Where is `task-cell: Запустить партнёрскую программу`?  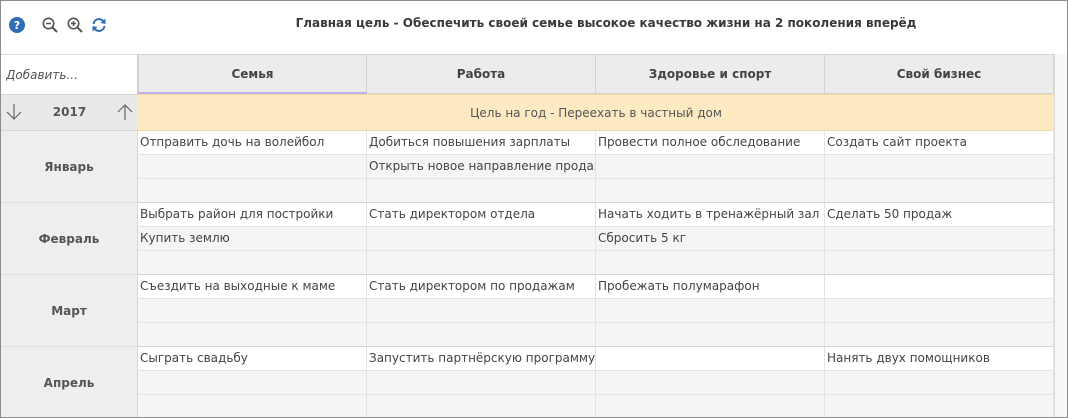 task-cell: Запустить партнёрскую программу is located at coordinates (481, 359).